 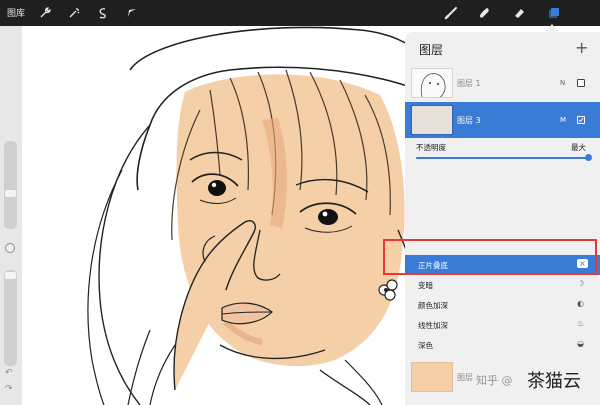 I want to click on moon-icon: ☽, so click(x=581, y=283).